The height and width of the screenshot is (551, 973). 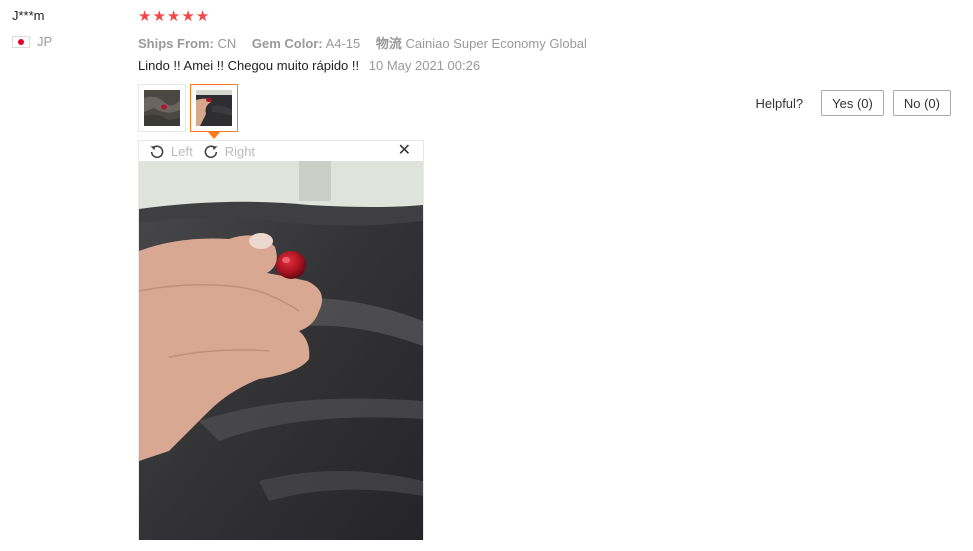 What do you see at coordinates (779, 103) in the screenshot?
I see `helpful-label: Helpful?` at bounding box center [779, 103].